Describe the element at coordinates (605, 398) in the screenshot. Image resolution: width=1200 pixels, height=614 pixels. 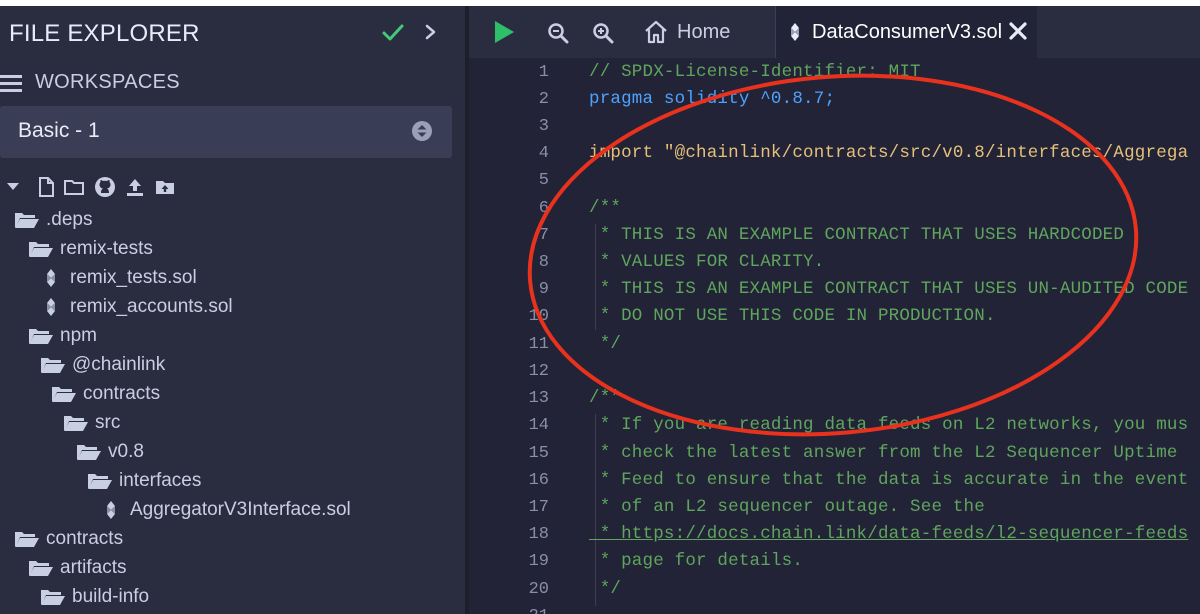
I see `code-line: /**` at that location.